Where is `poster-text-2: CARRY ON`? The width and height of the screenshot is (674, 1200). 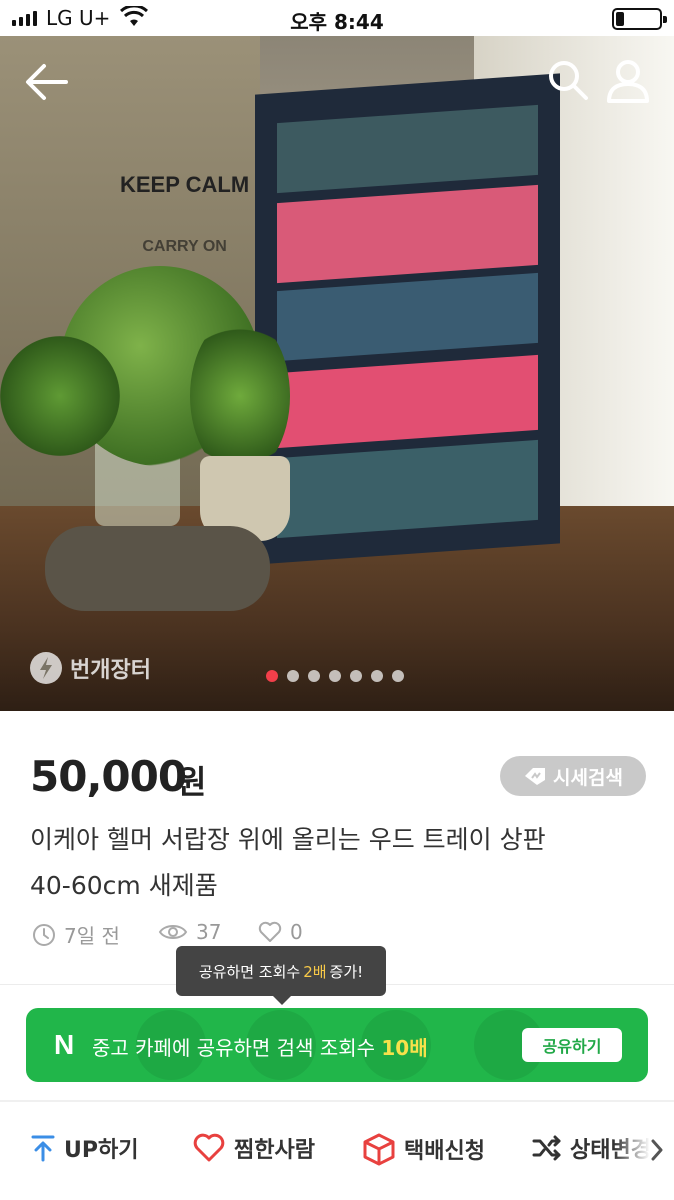 poster-text-2: CARRY ON is located at coordinates (184, 246).